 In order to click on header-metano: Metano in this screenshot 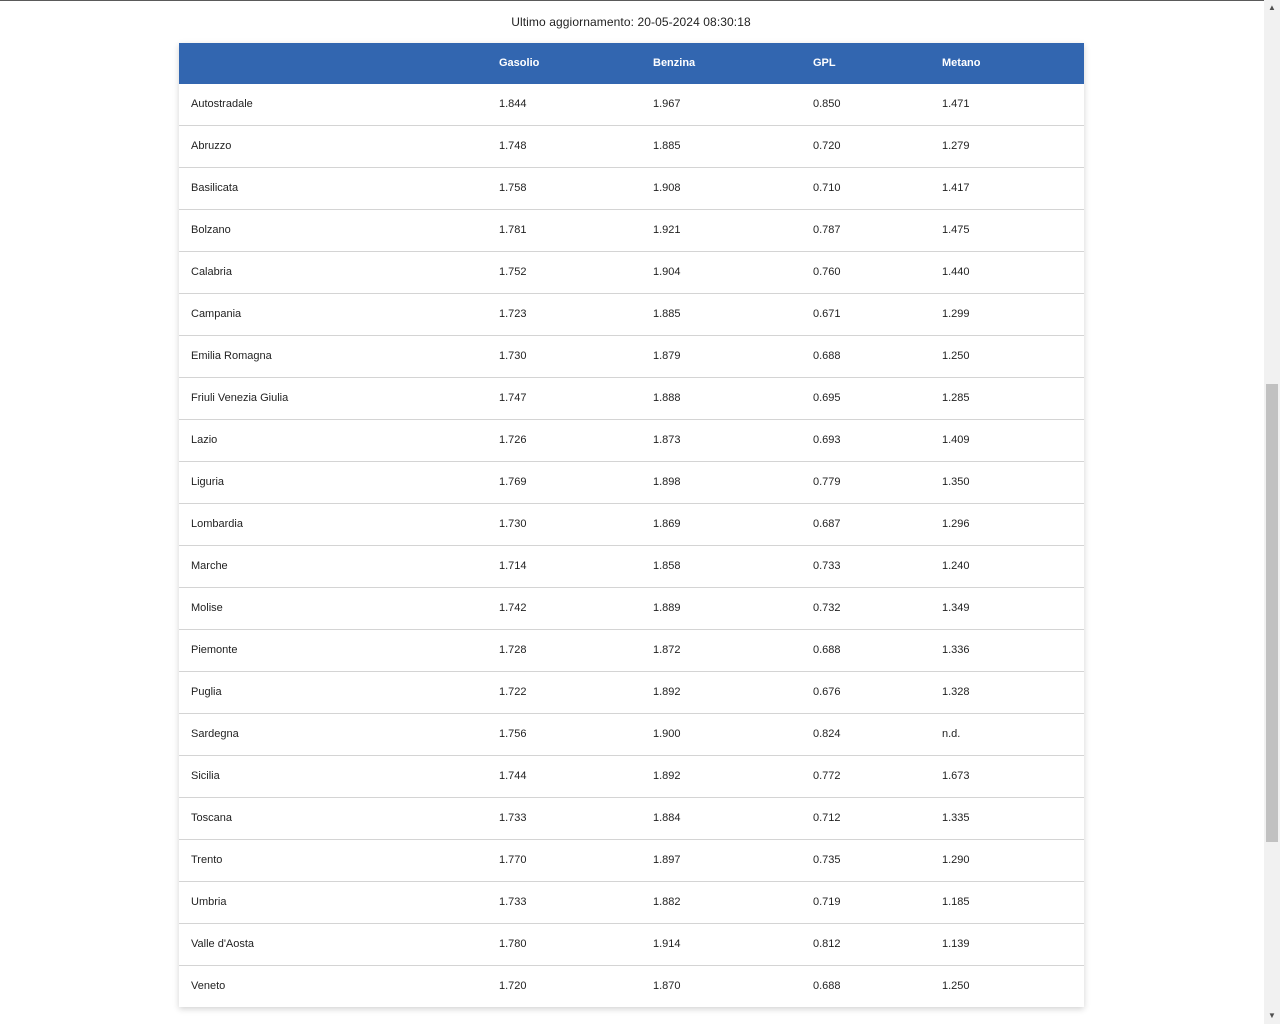, I will do `click(961, 63)`.